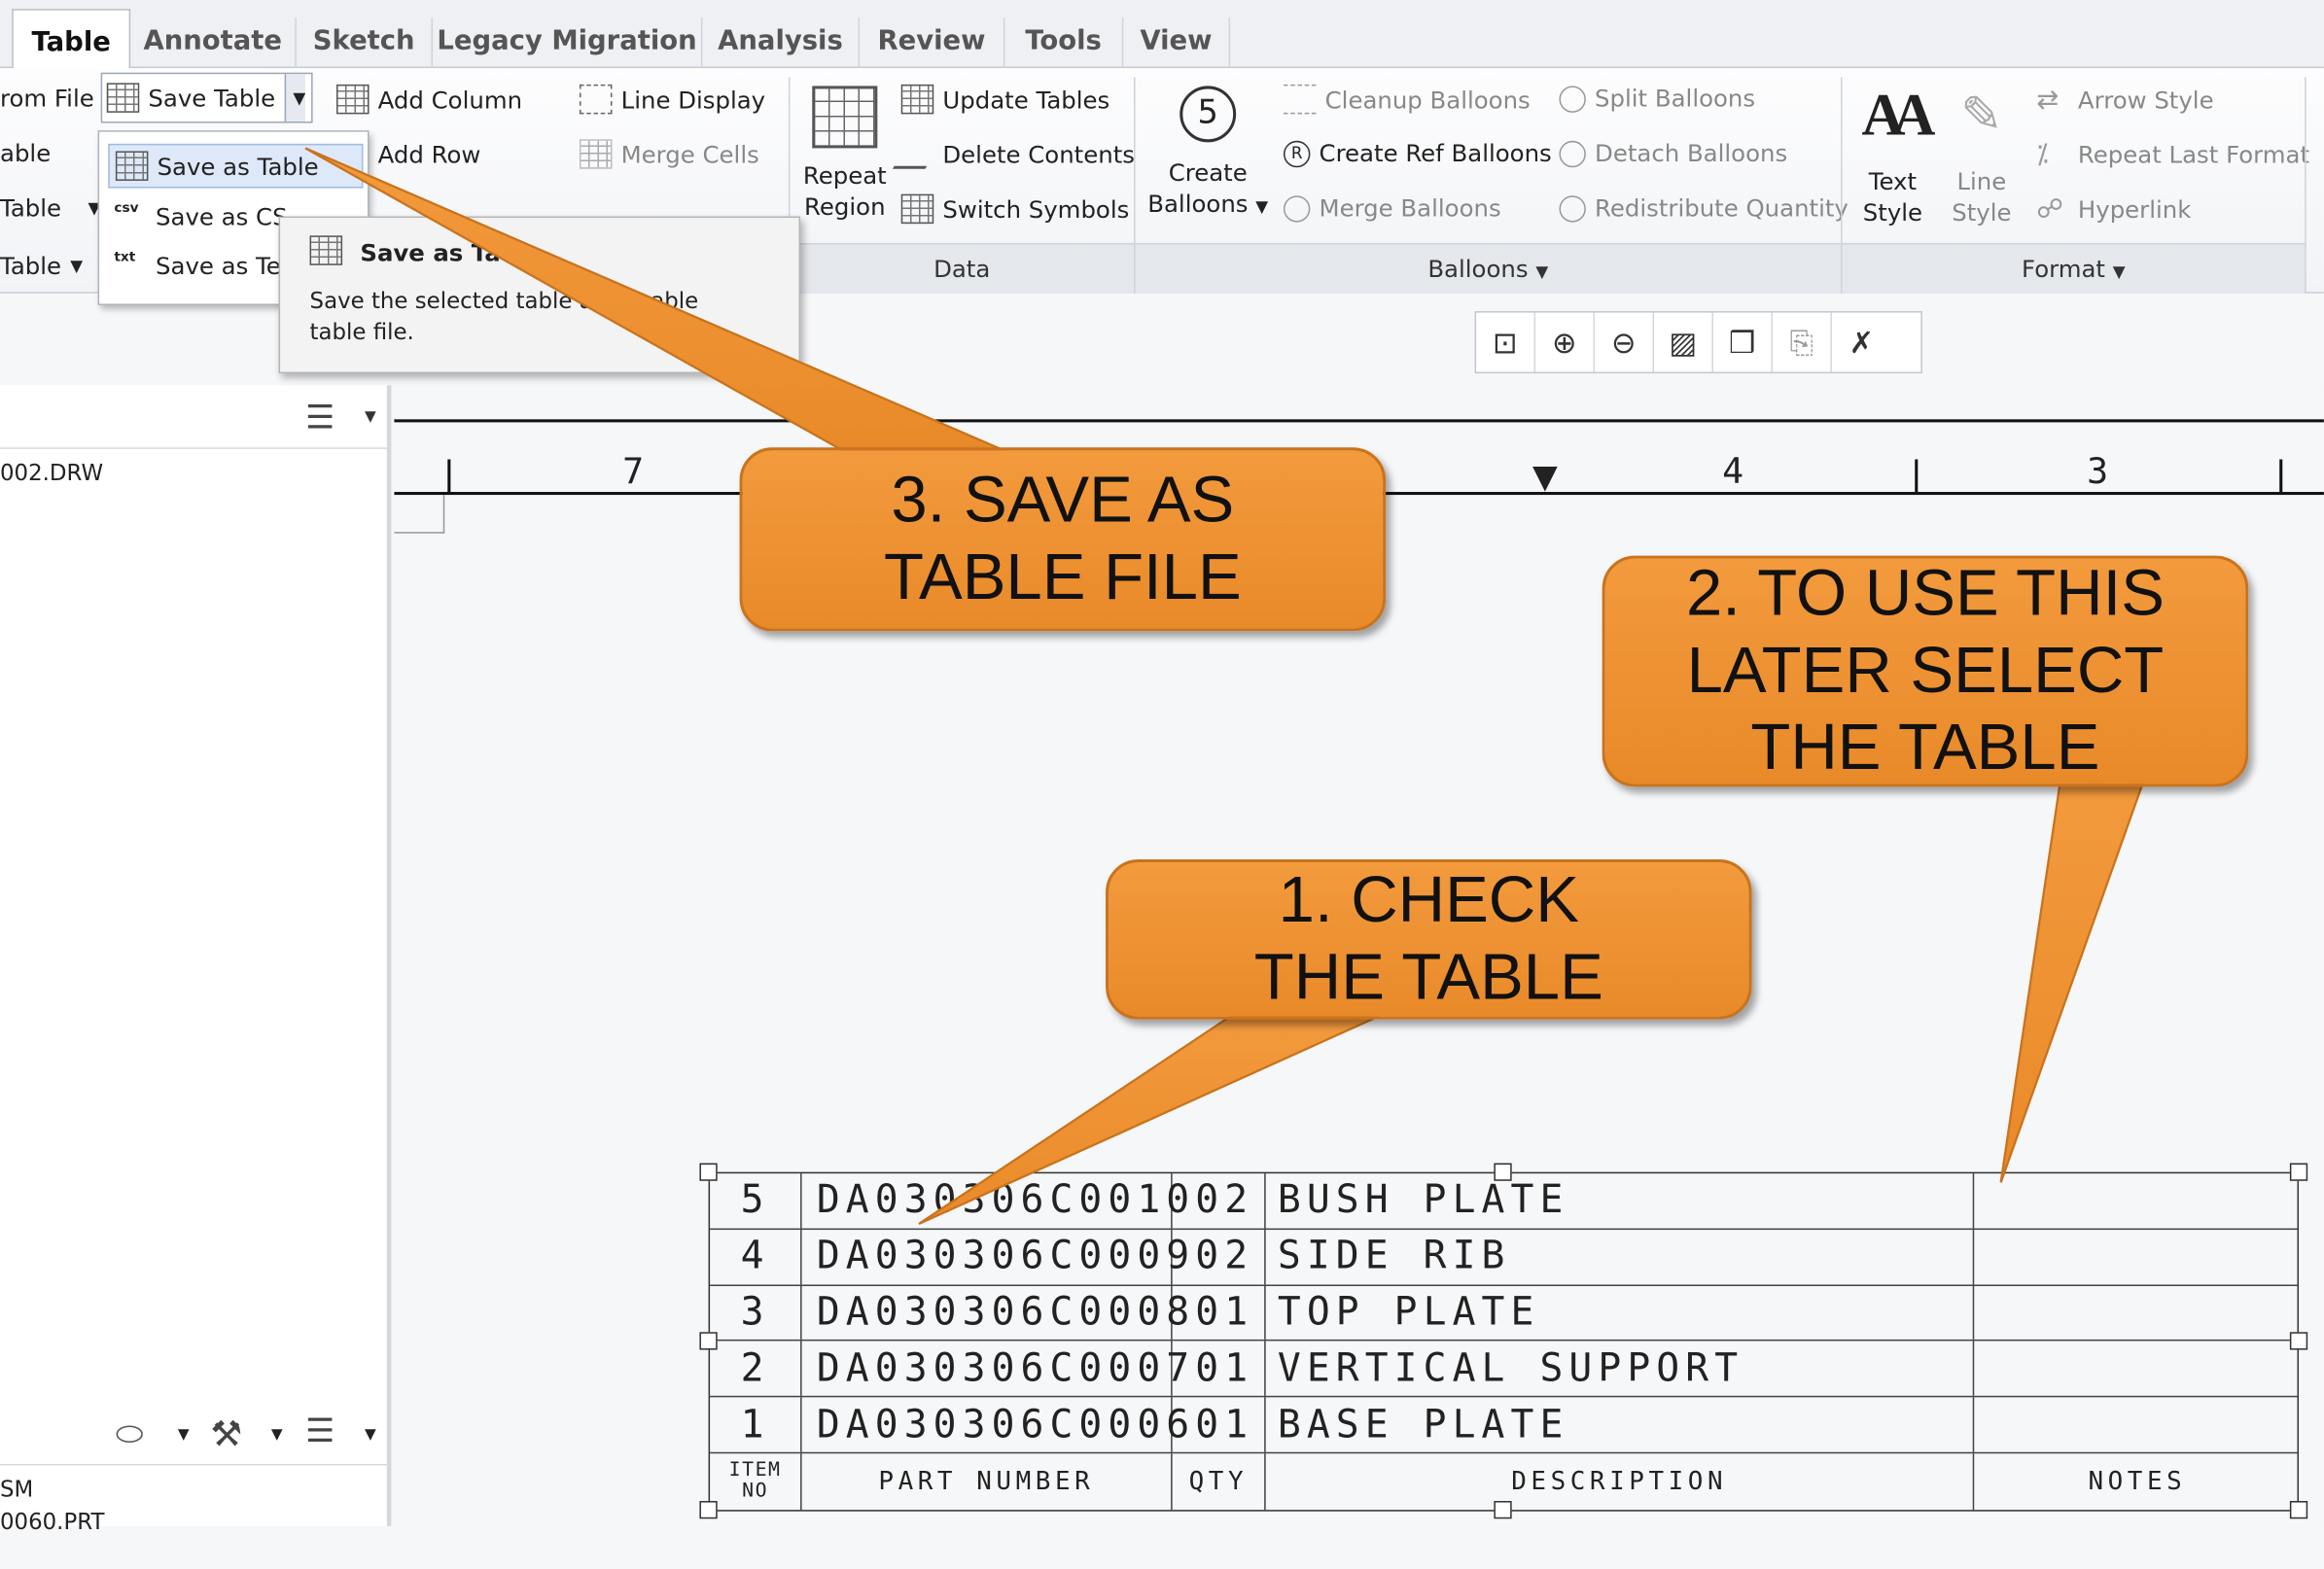 This screenshot has width=2324, height=1569. Describe the element at coordinates (2072, 982) in the screenshot. I see `callout-2-tail` at that location.